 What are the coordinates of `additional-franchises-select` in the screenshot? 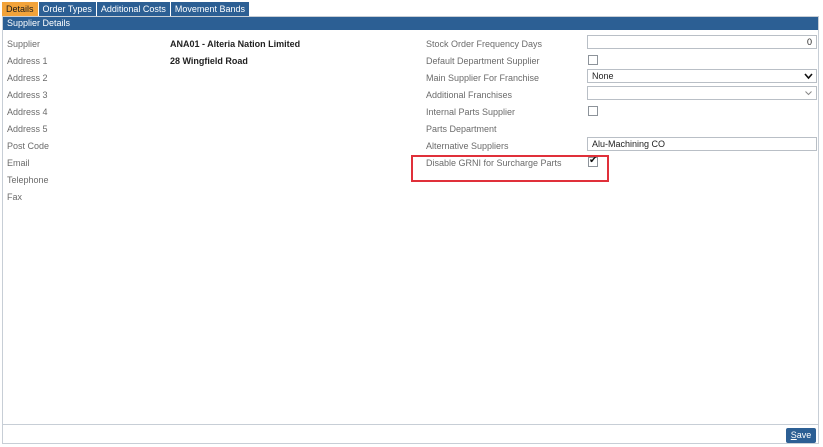 It's located at (702, 93).